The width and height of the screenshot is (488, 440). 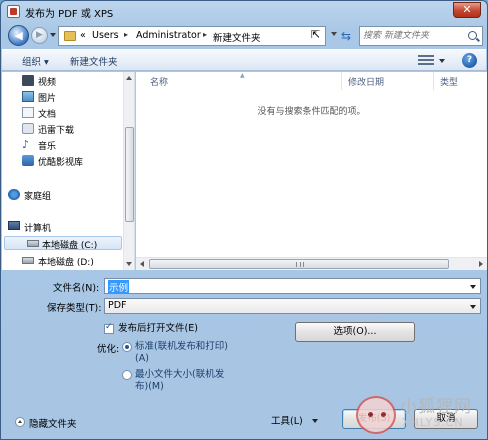 I want to click on scroll-down-icon, so click(x=129, y=264).